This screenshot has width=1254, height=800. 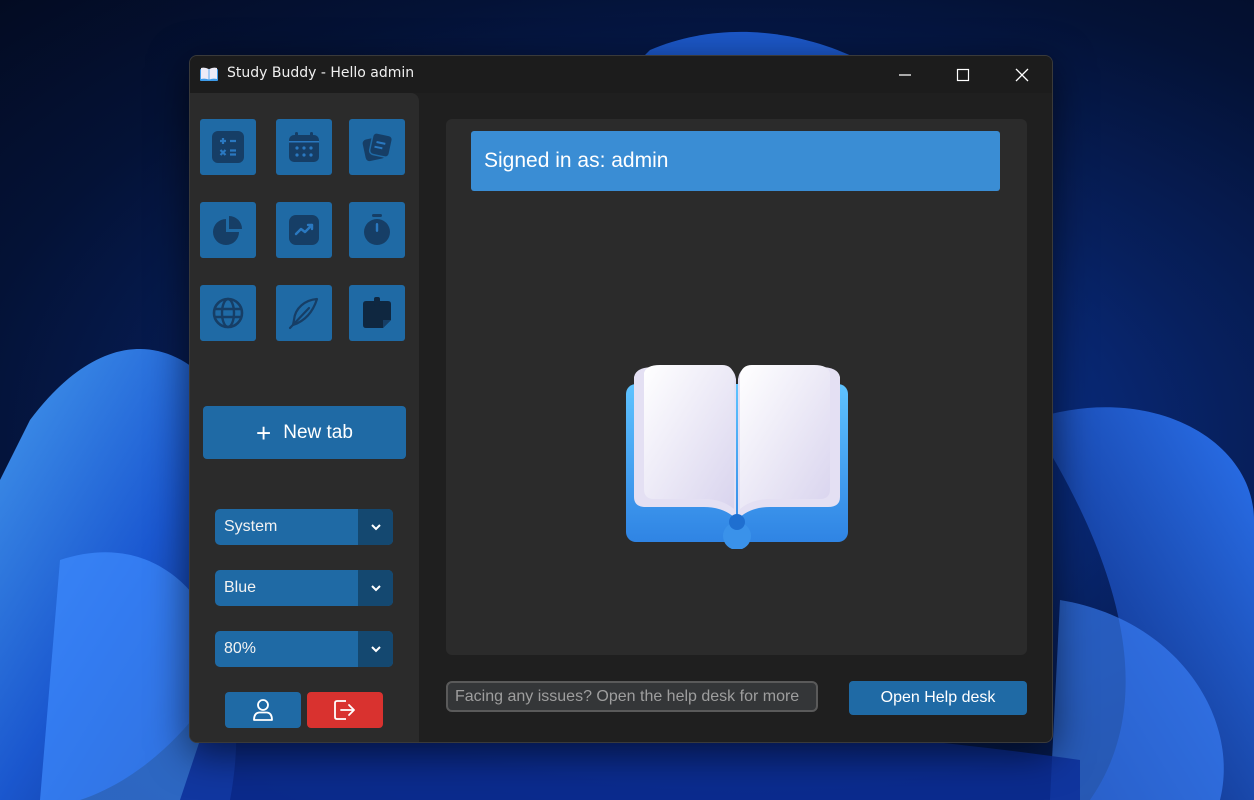 I want to click on open-help-desk-button: Open Help desk, so click(x=938, y=698).